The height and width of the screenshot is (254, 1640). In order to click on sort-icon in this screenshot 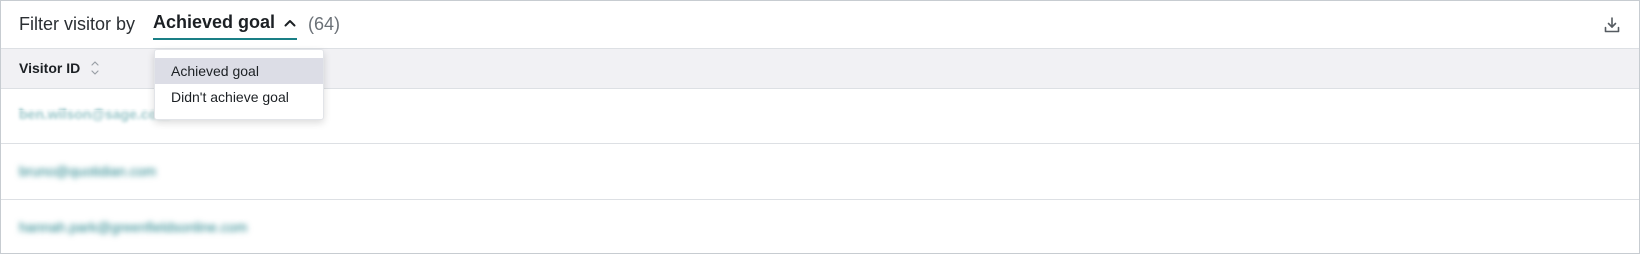, I will do `click(95, 68)`.